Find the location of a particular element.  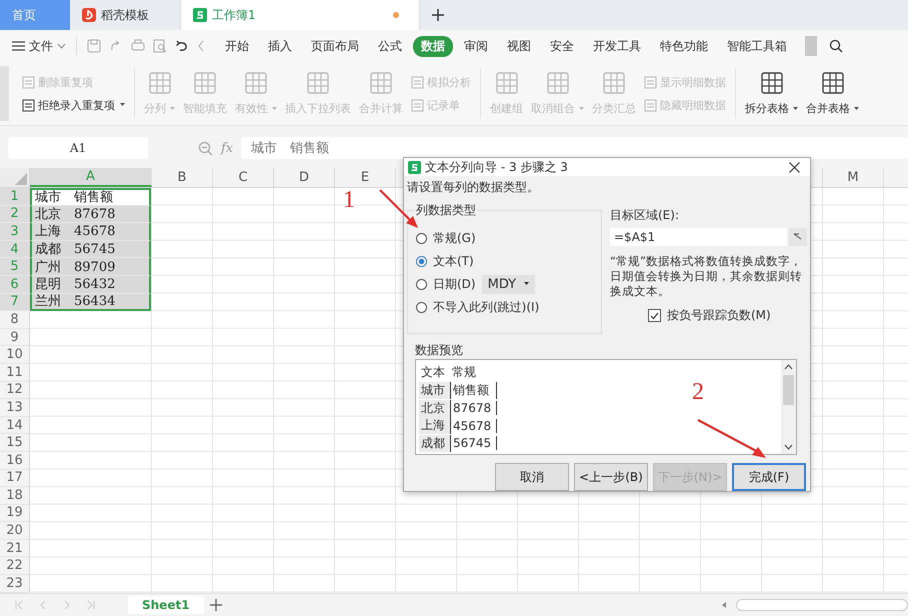

option-label: 文本(T) is located at coordinates (453, 261).